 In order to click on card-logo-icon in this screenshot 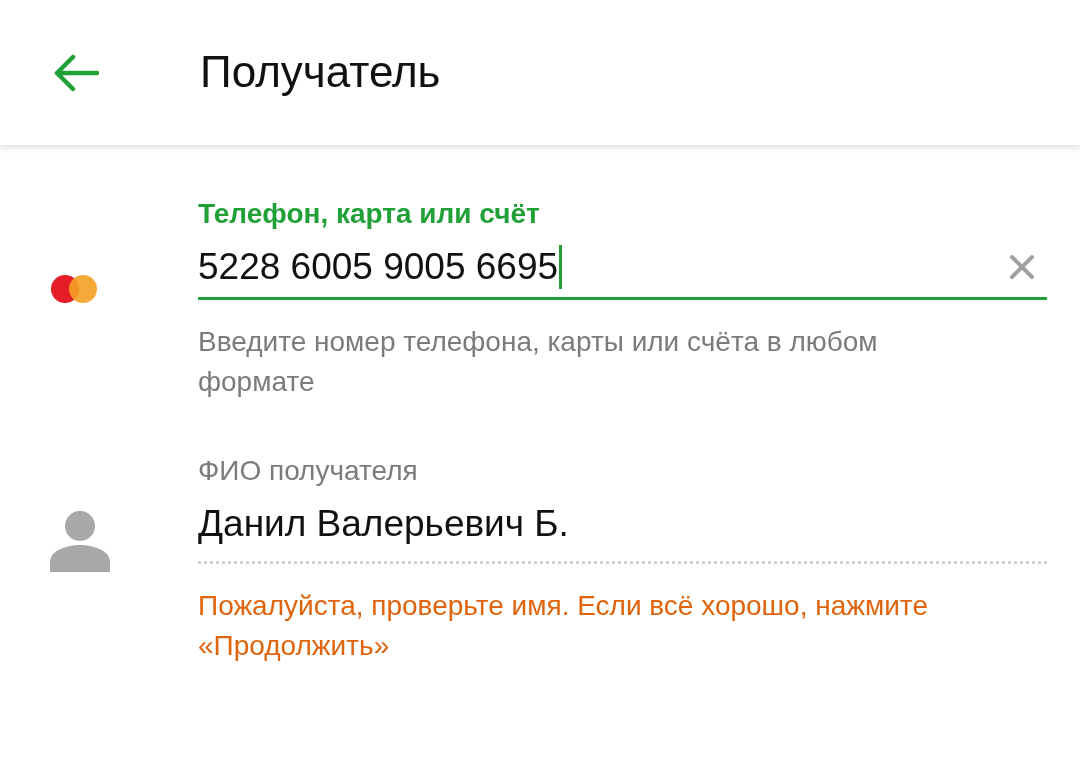, I will do `click(74, 289)`.